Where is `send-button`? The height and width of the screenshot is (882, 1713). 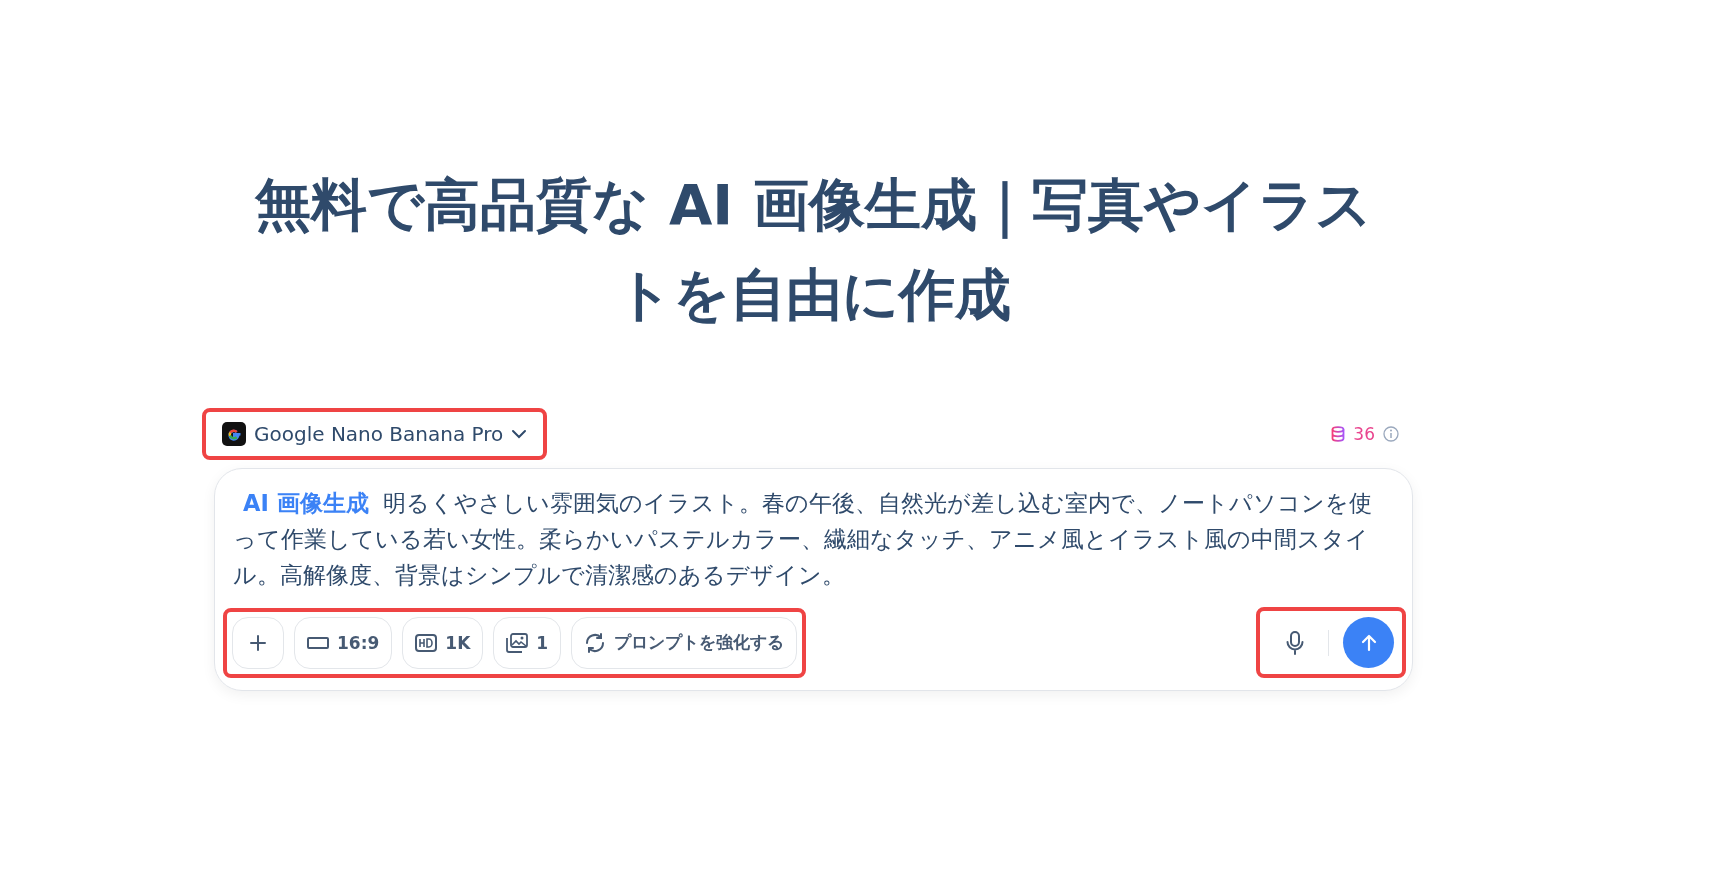
send-button is located at coordinates (1368, 642).